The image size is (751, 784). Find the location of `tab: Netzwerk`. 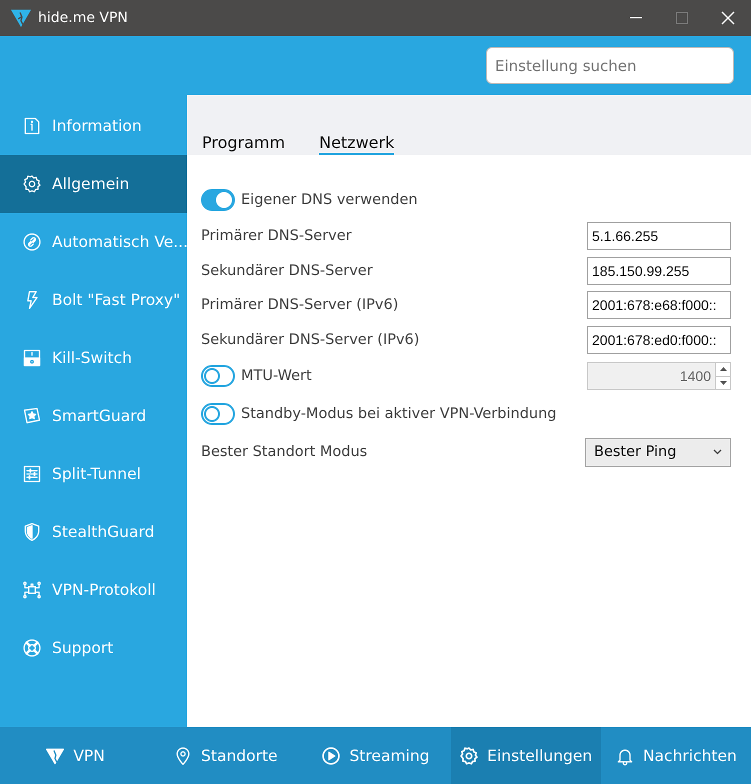

tab: Netzwerk is located at coordinates (356, 144).